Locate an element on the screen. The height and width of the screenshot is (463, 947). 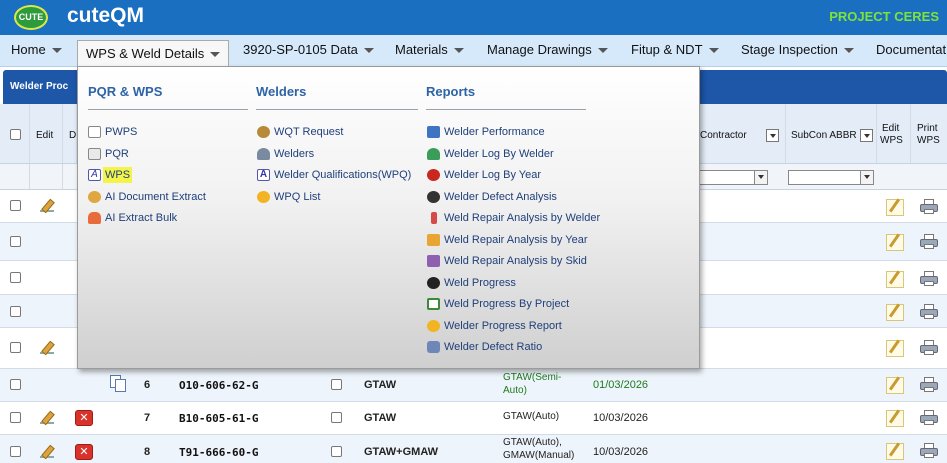
menu-item-label: Weld Repair Analysis by Welder is located at coordinates (522, 218).